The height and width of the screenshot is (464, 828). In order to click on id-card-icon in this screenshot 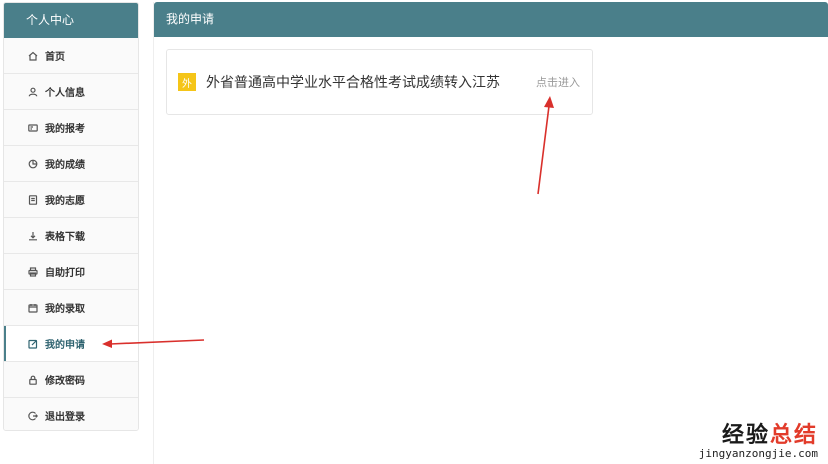, I will do `click(33, 128)`.